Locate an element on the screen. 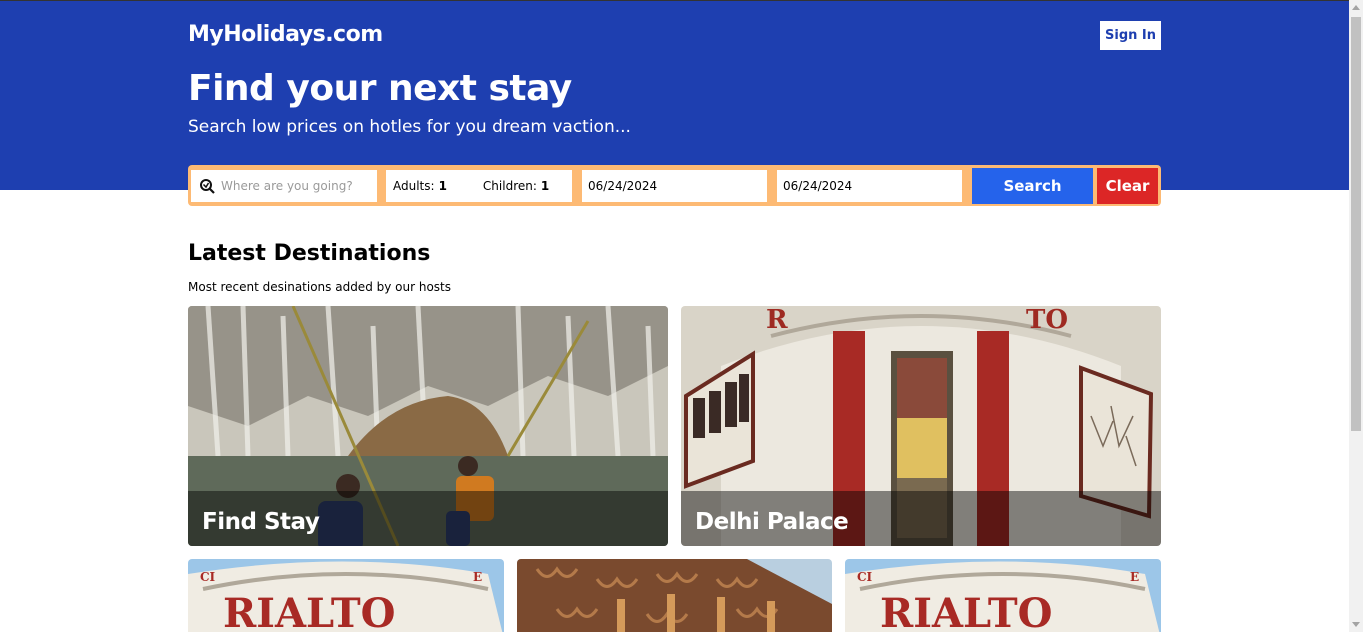 The height and width of the screenshot is (632, 1363). destination-card is located at coordinates (674, 595).